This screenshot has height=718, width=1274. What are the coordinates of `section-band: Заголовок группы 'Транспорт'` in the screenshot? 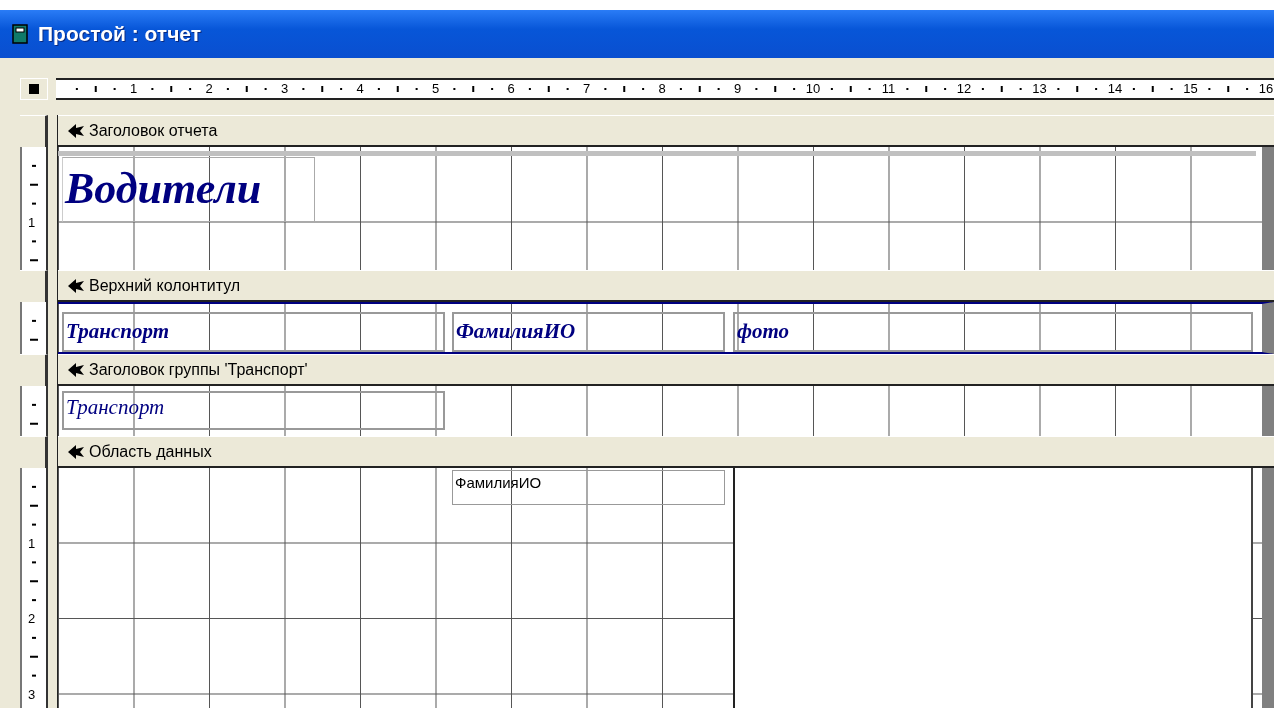 It's located at (666, 370).